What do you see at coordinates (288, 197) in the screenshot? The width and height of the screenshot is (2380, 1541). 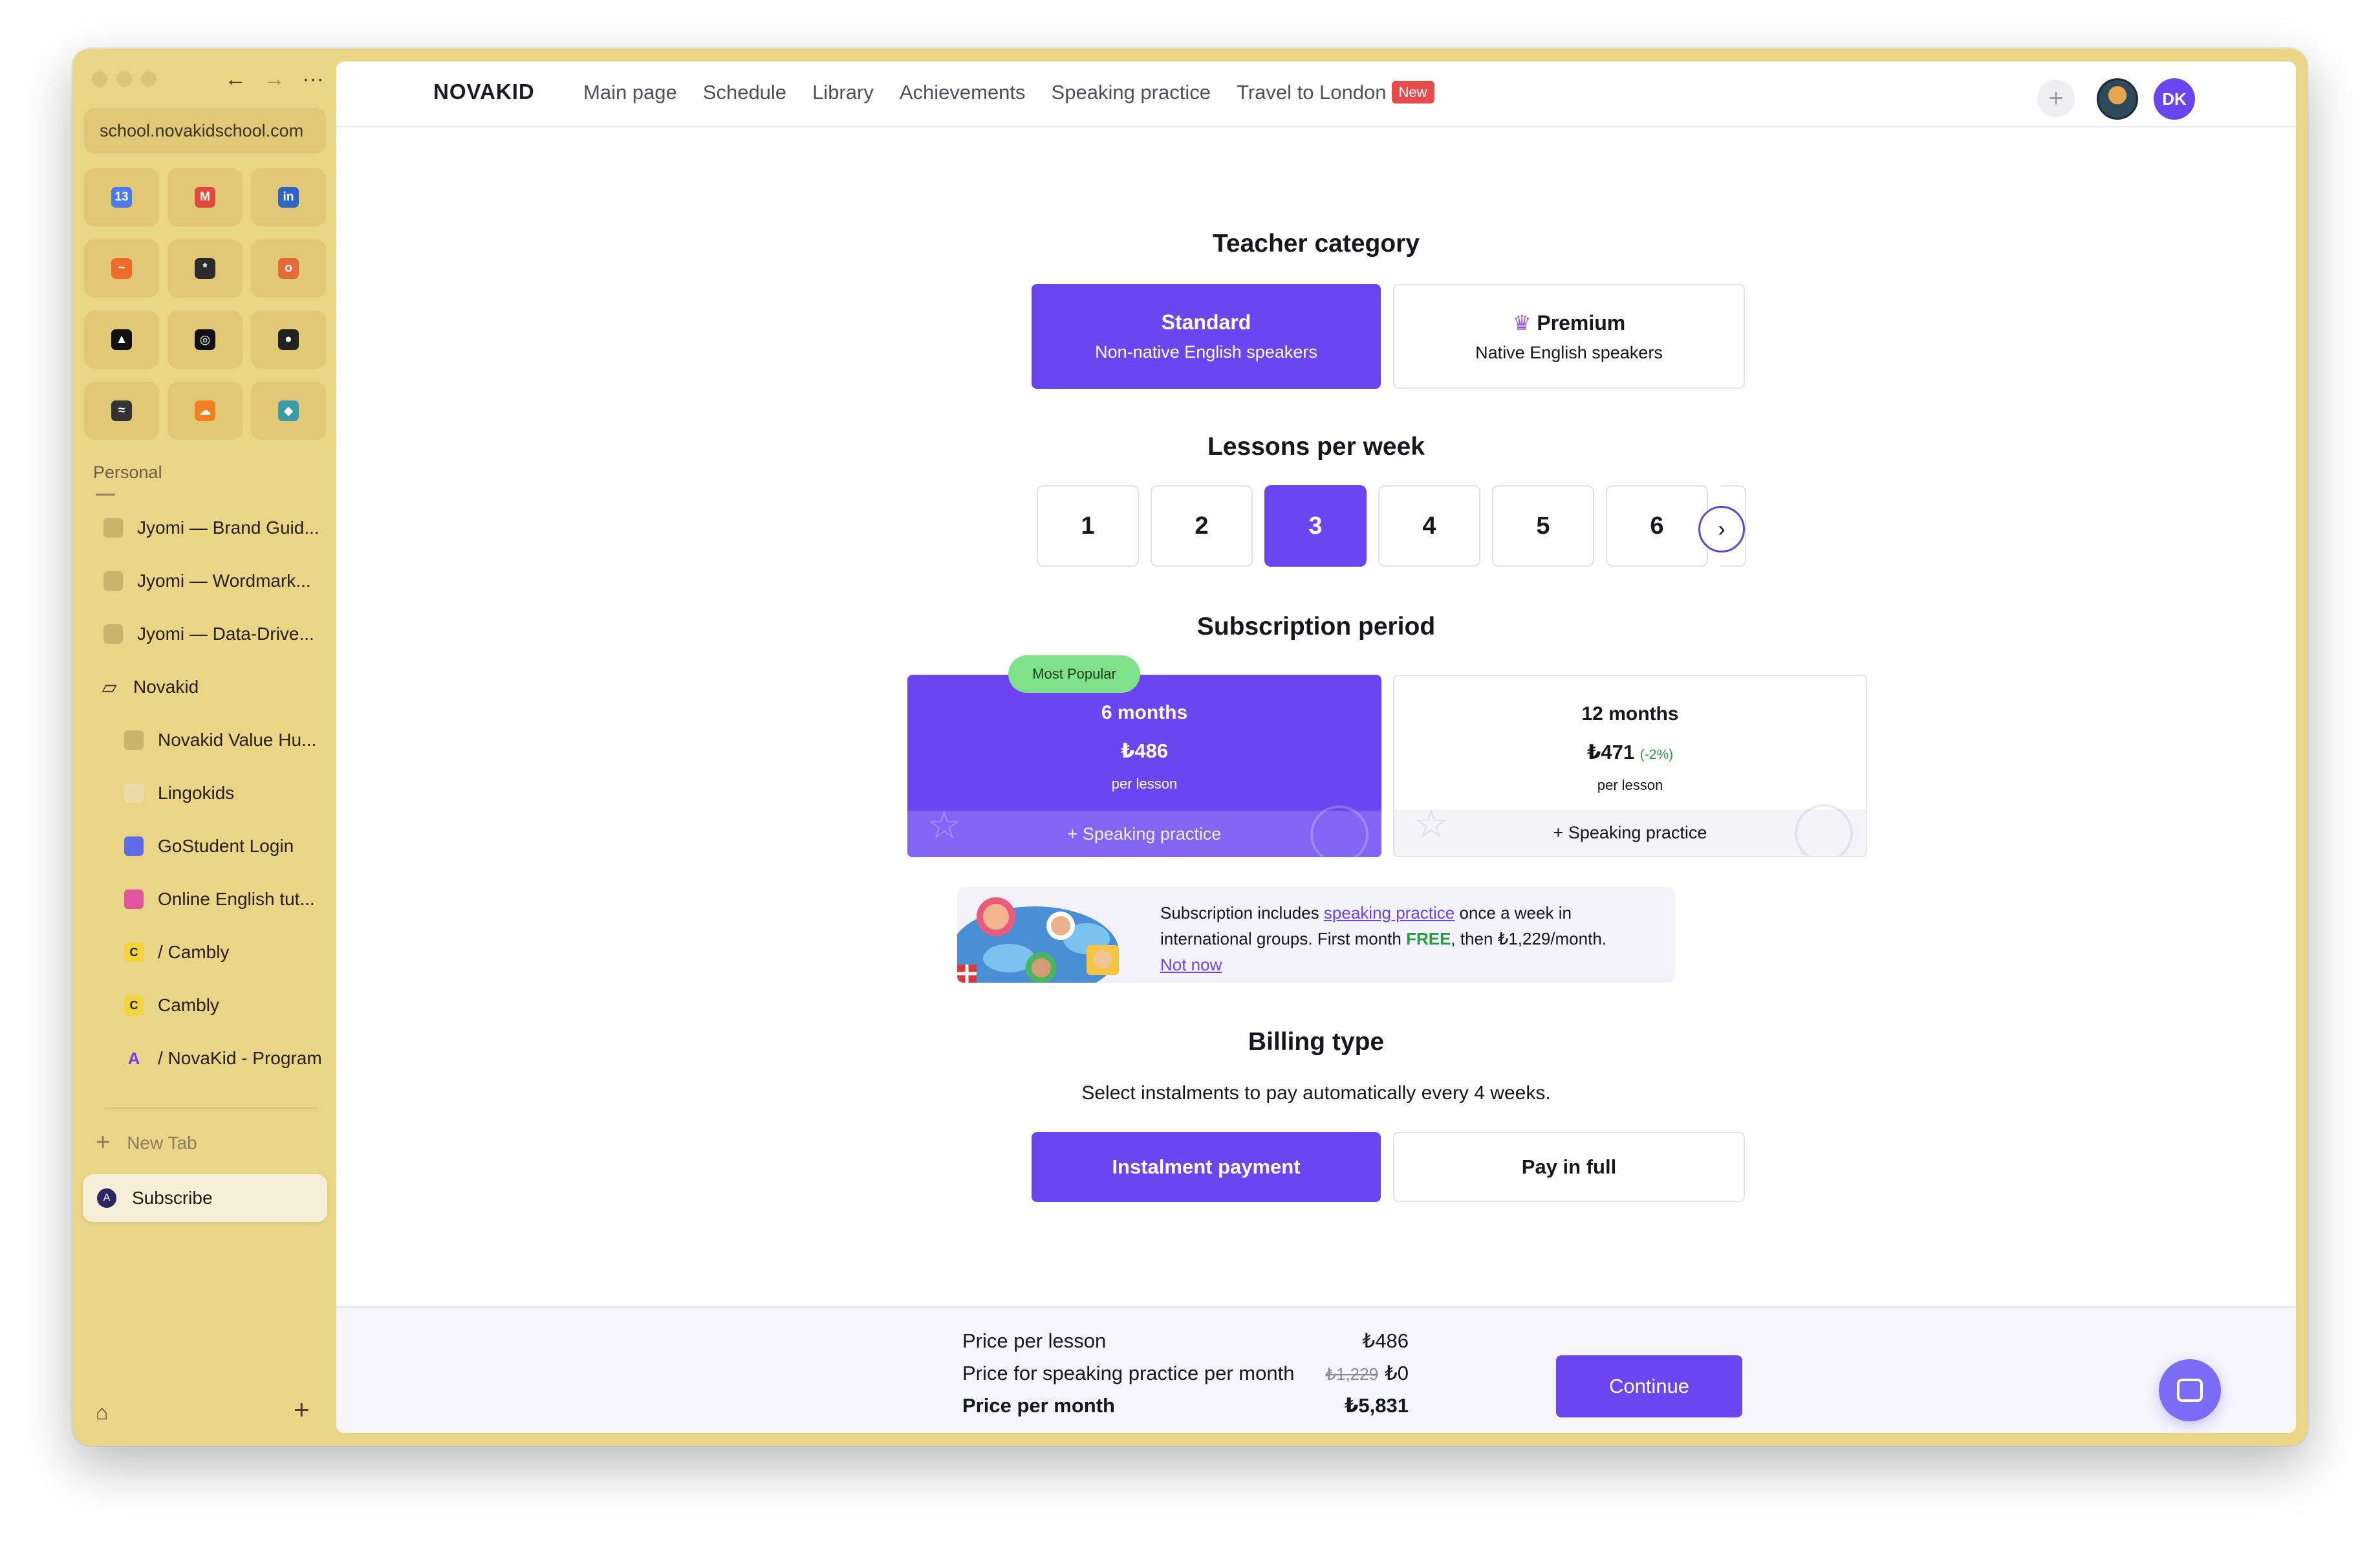 I see `favorite-tile: in` at bounding box center [288, 197].